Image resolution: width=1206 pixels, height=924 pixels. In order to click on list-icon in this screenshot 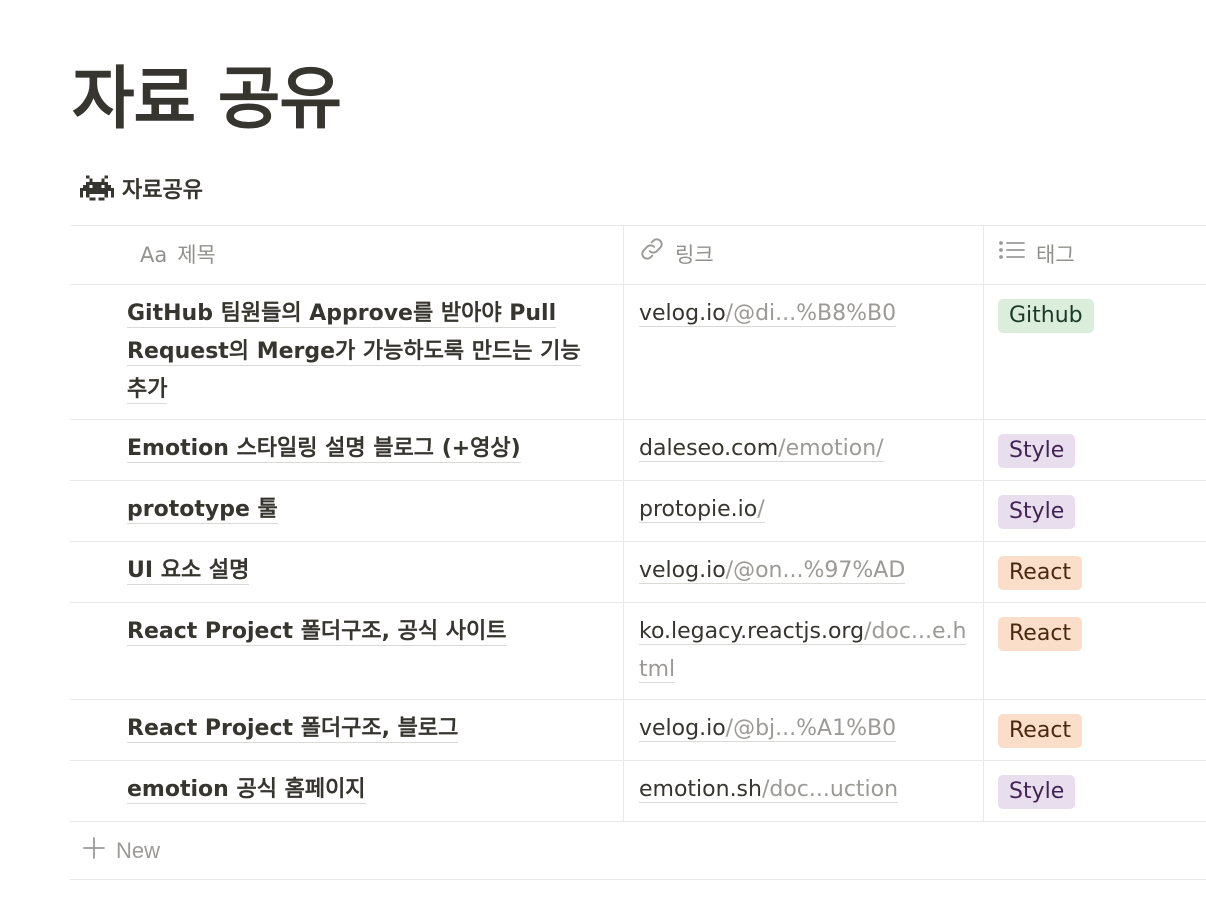, I will do `click(1012, 255)`.